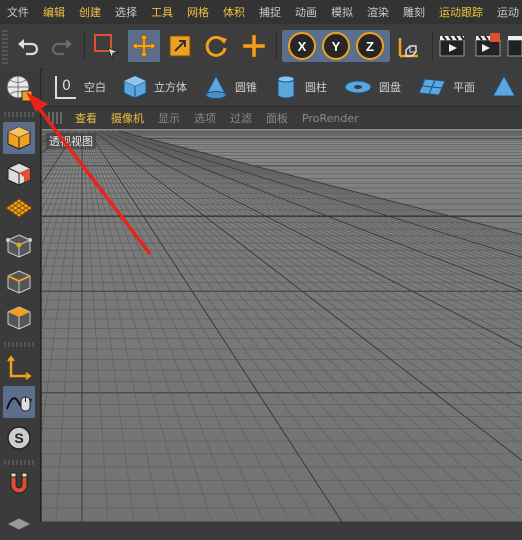 The image size is (522, 540). I want to click on render-to-picture-viewer-button, so click(488, 46).